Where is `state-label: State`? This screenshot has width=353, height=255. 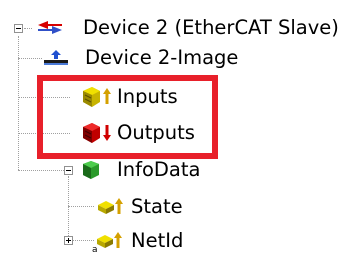
state-label: State is located at coordinates (157, 207).